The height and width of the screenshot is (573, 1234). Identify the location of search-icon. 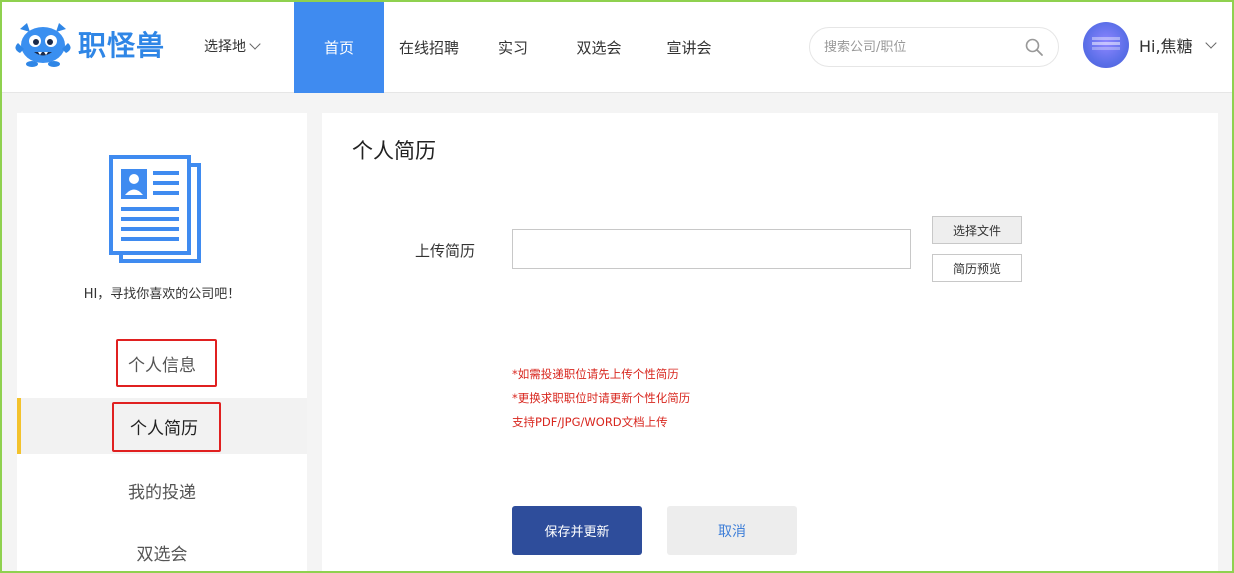
(1034, 47).